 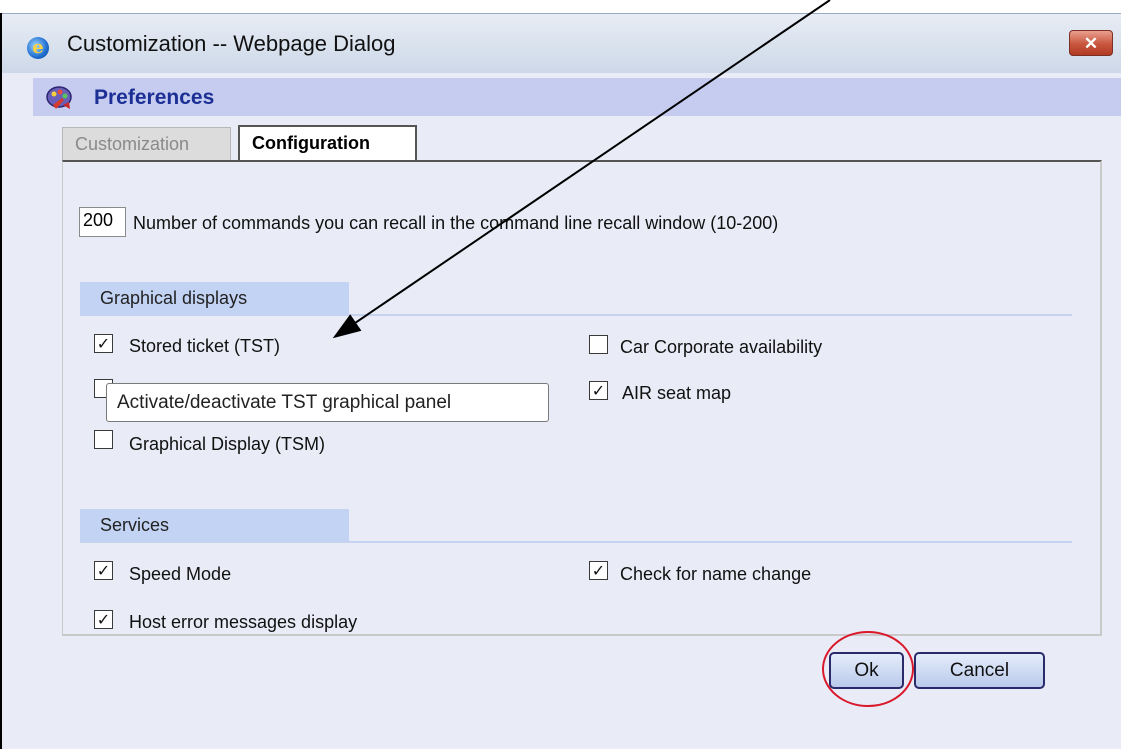 What do you see at coordinates (598, 344) in the screenshot?
I see `car-corporate-availability-checkbox` at bounding box center [598, 344].